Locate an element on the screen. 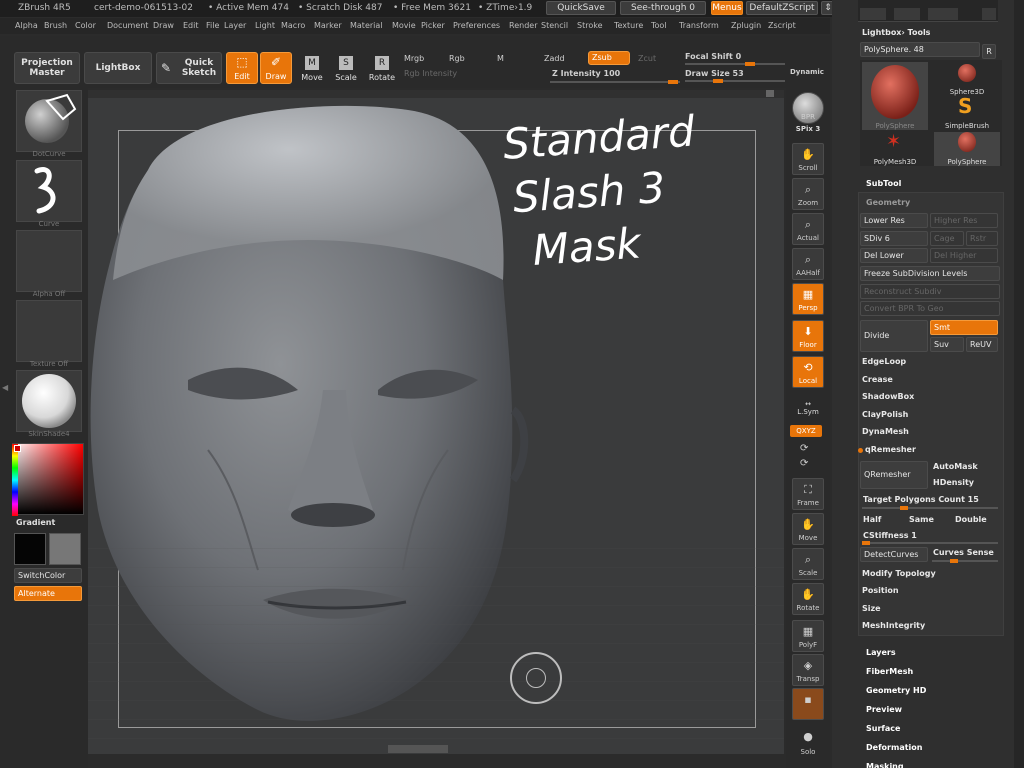 Image resolution: width=1024 pixels, height=768 pixels. move-view-button: ✋ Move is located at coordinates (808, 529).